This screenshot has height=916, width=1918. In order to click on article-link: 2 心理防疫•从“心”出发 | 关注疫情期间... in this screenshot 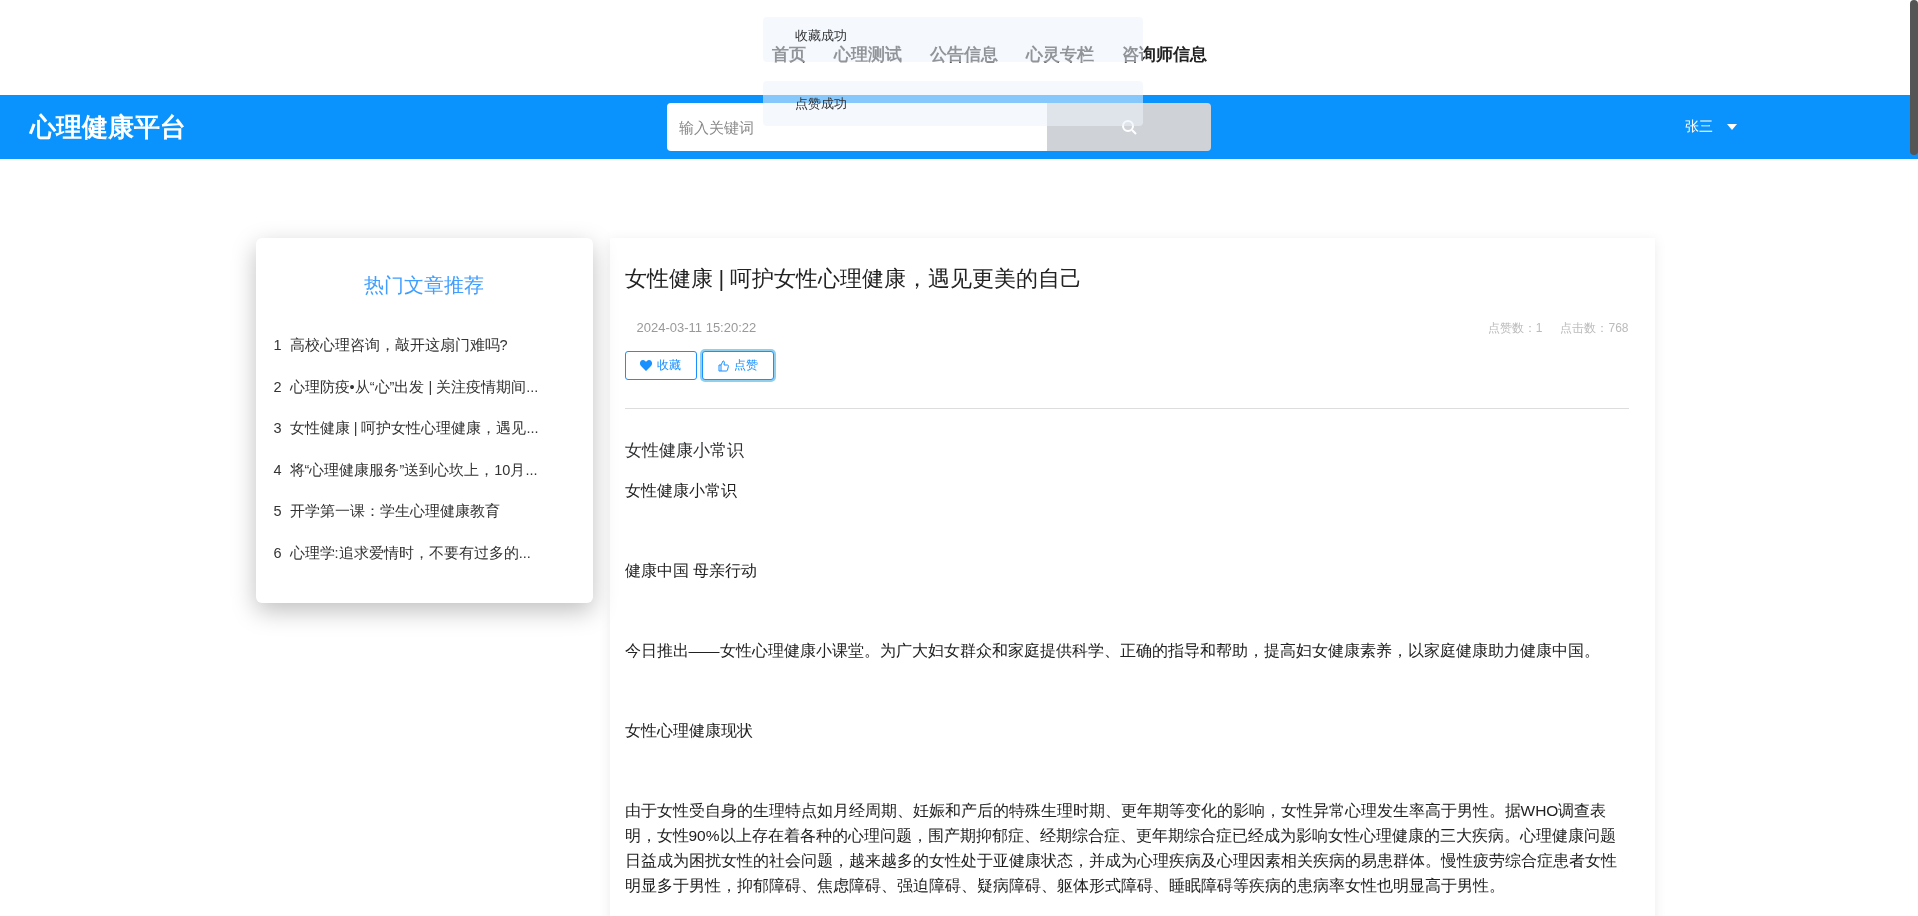, I will do `click(406, 387)`.